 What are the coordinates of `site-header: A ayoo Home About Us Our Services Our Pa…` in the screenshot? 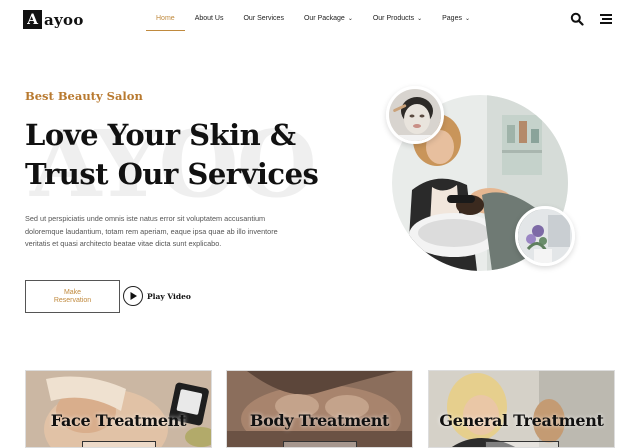 It's located at (320, 20).